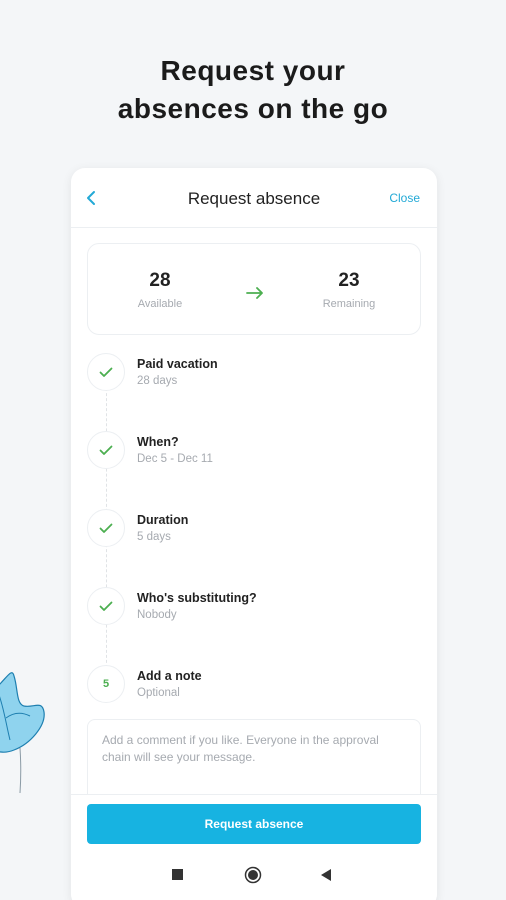  Describe the element at coordinates (177, 874) in the screenshot. I see `square-icon` at that location.